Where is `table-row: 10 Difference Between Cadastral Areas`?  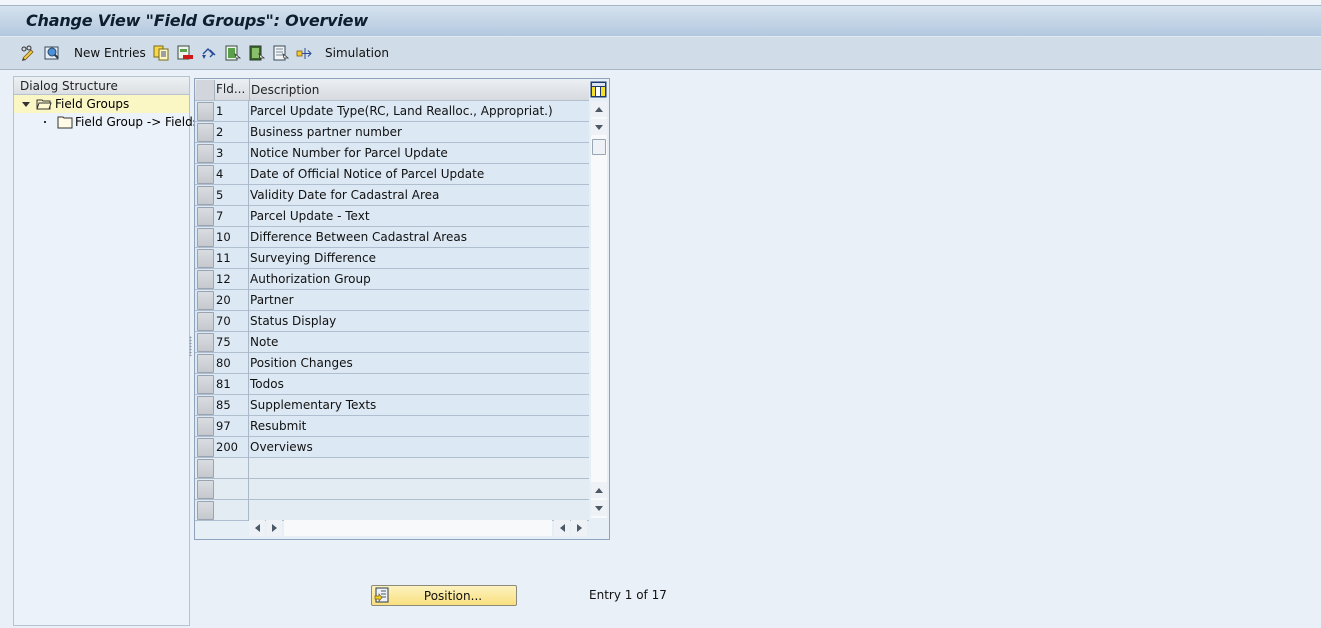
table-row: 10 Difference Between Cadastral Areas is located at coordinates (392, 237).